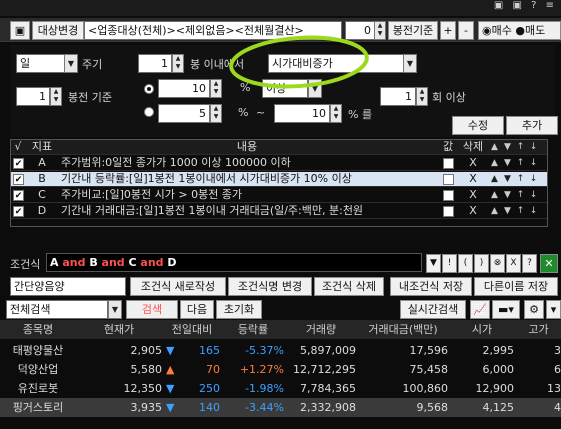 This screenshot has width=561, height=429. I want to click on target-change-button: 대상변경, so click(58, 30).